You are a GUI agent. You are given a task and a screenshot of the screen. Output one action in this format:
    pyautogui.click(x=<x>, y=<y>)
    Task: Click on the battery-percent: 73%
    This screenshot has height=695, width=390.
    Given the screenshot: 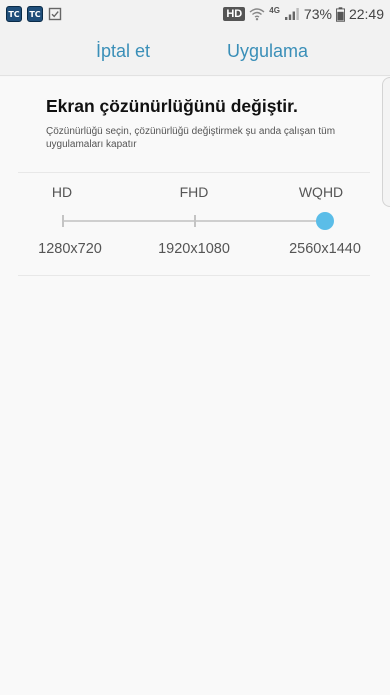 What is the action you would take?
    pyautogui.click(x=317, y=14)
    